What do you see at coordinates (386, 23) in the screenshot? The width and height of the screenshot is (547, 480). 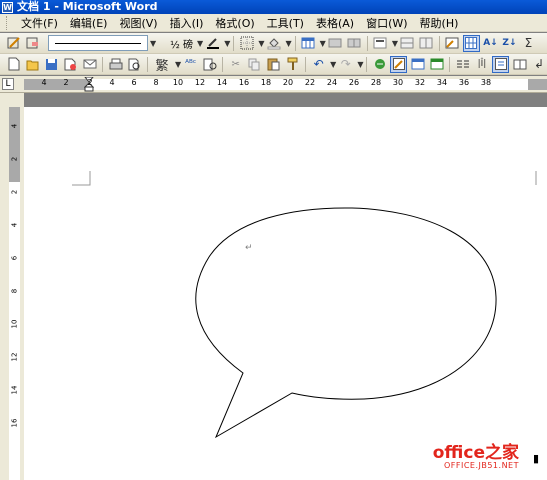 I see `menu-window: 窗口(W)` at bounding box center [386, 23].